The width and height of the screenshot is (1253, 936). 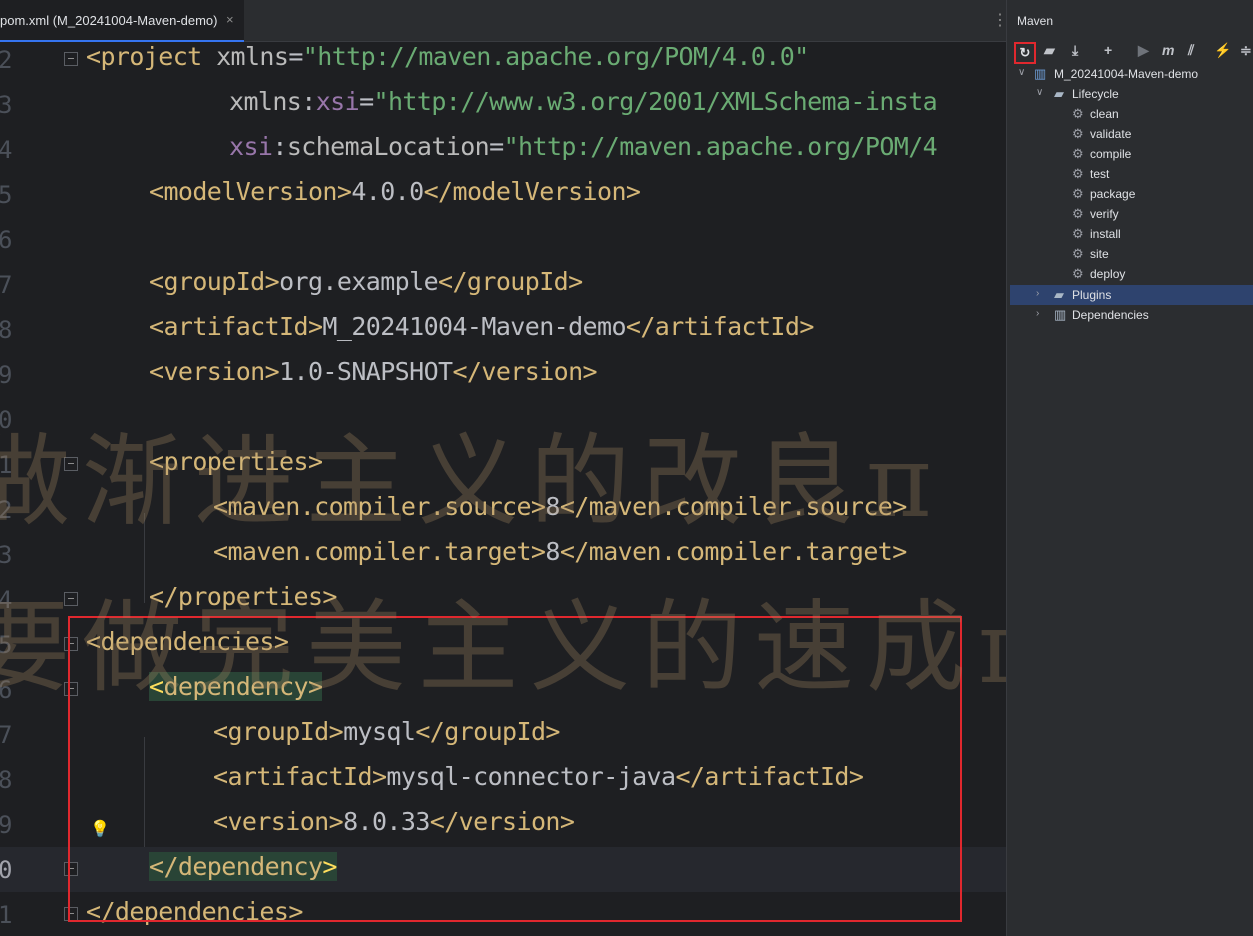 I want to click on lifecycle-label: test, so click(x=1100, y=174).